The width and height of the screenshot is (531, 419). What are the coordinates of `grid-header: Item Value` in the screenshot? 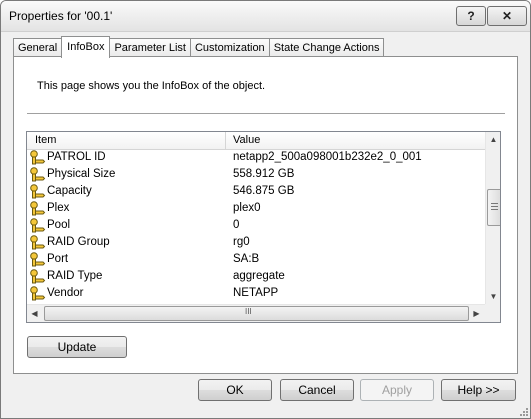 It's located at (256, 141).